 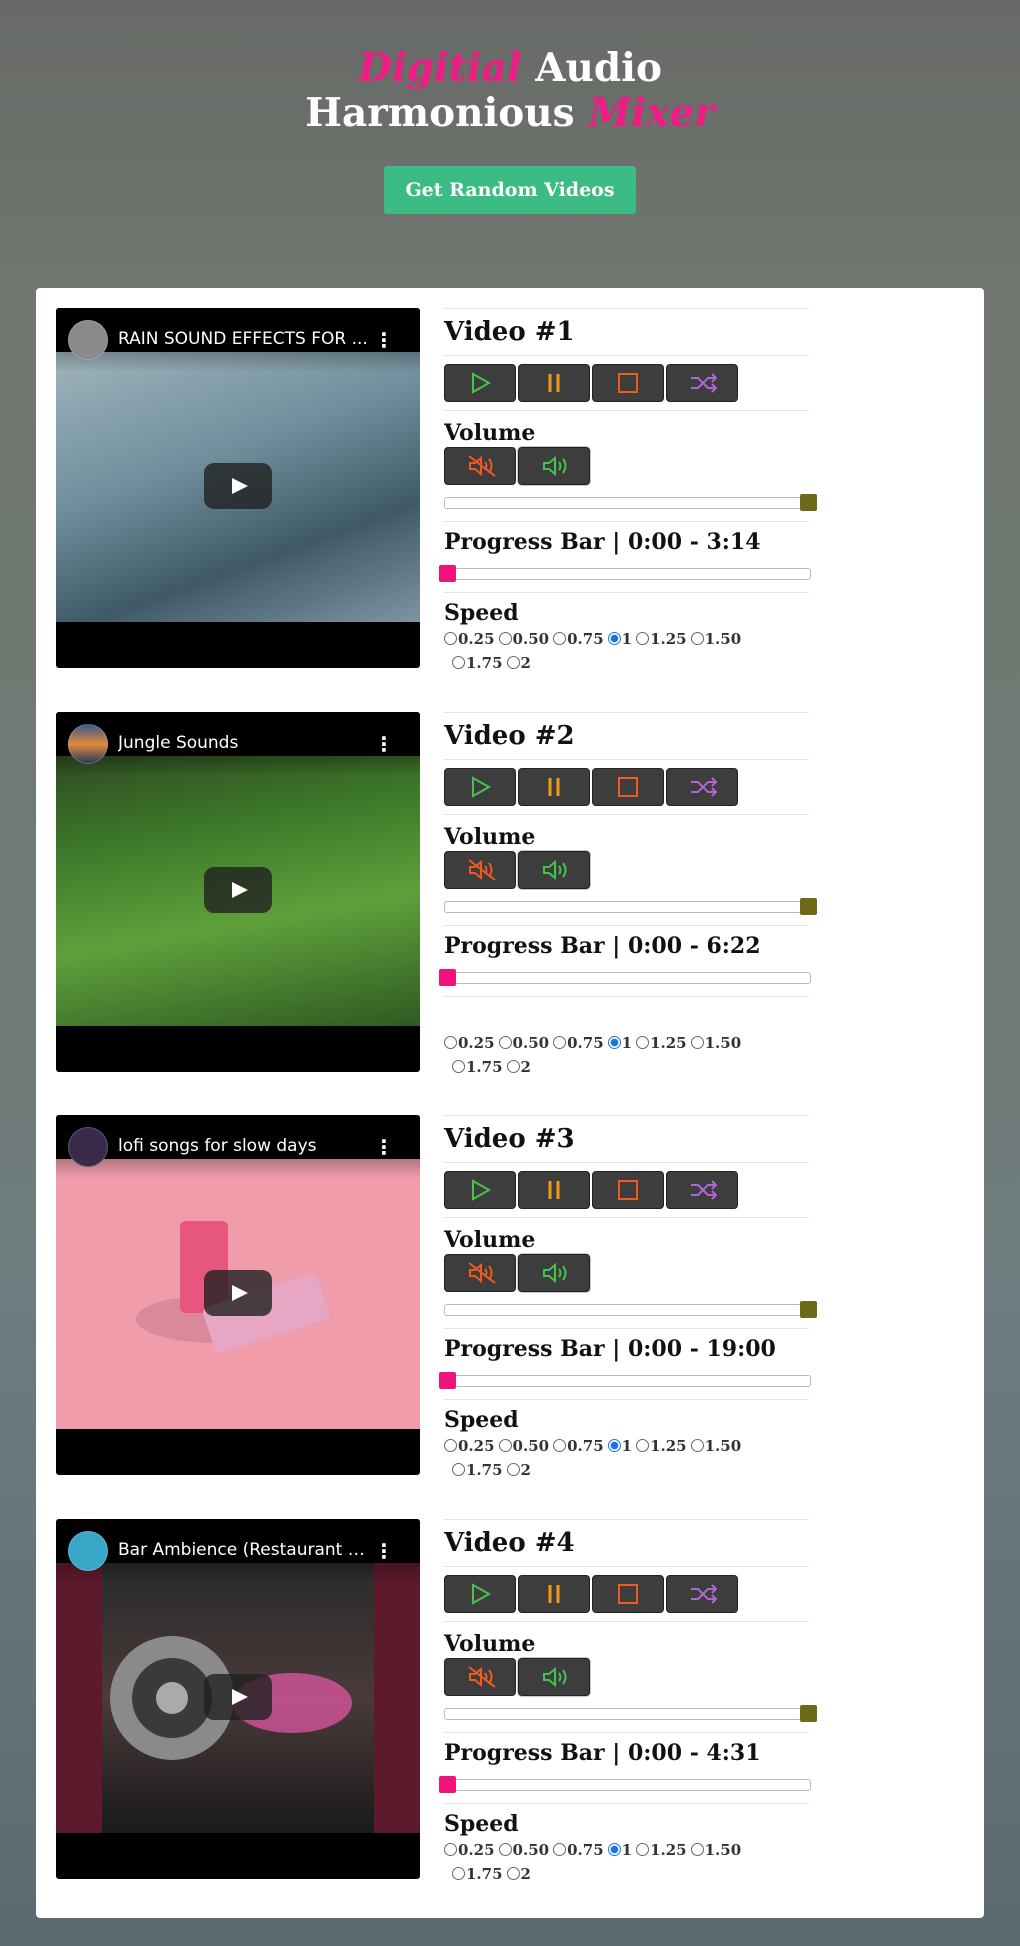 I want to click on video-player-2: Jungle Sounds ⋮, so click(x=238, y=892).